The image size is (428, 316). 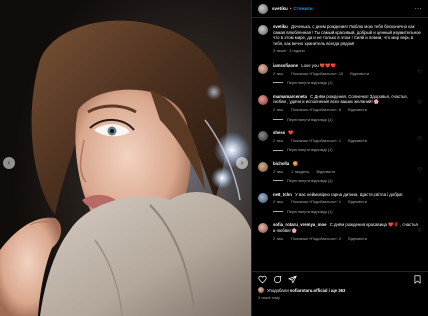 I want to click on caption-time: 3 тижні · 3 години, so click(x=289, y=51).